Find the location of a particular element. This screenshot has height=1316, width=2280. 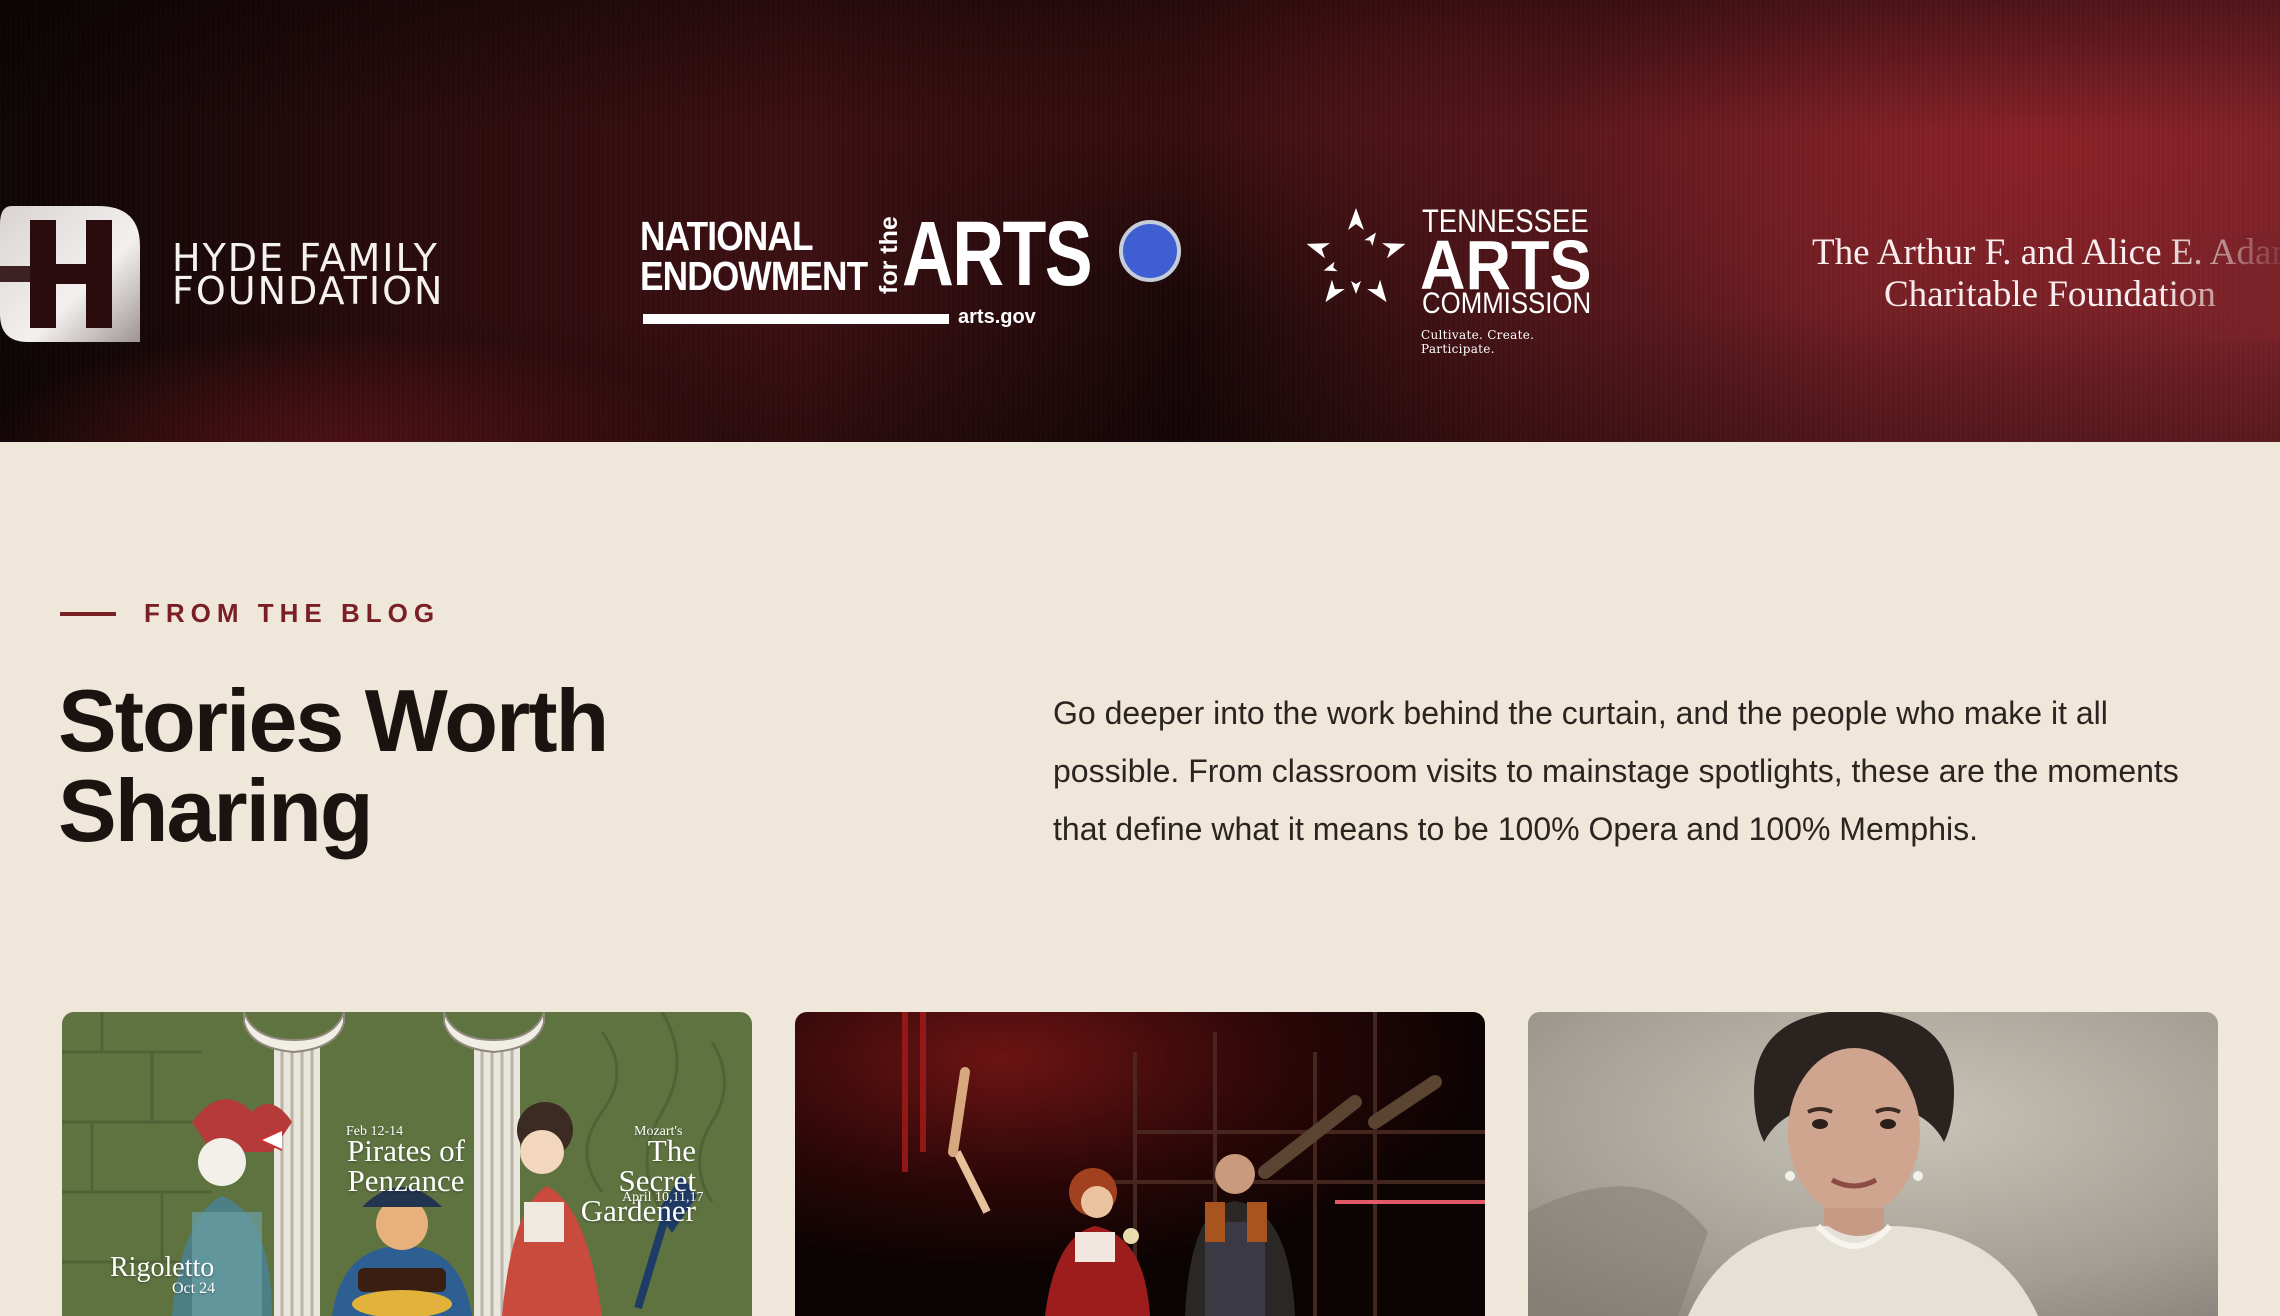

poster-gardener-date: April 10,11,17 is located at coordinates (663, 1197).